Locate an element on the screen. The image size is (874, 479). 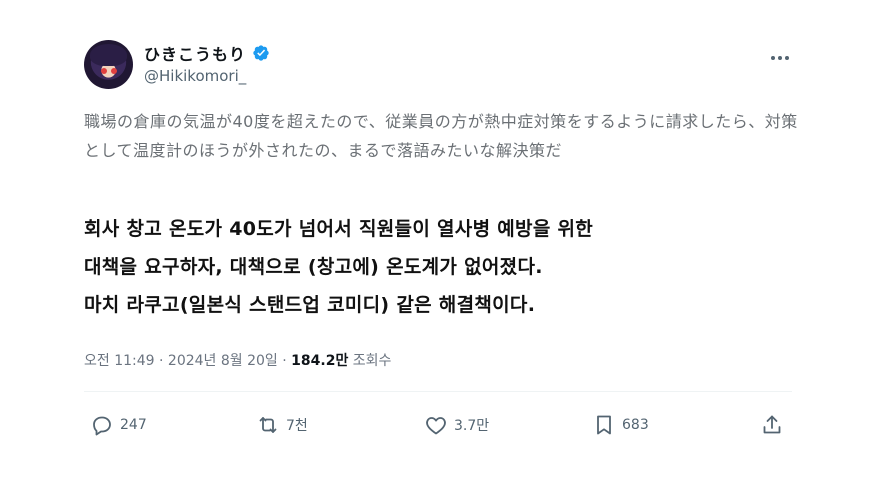
views-count: 184.2만 is located at coordinates (320, 361).